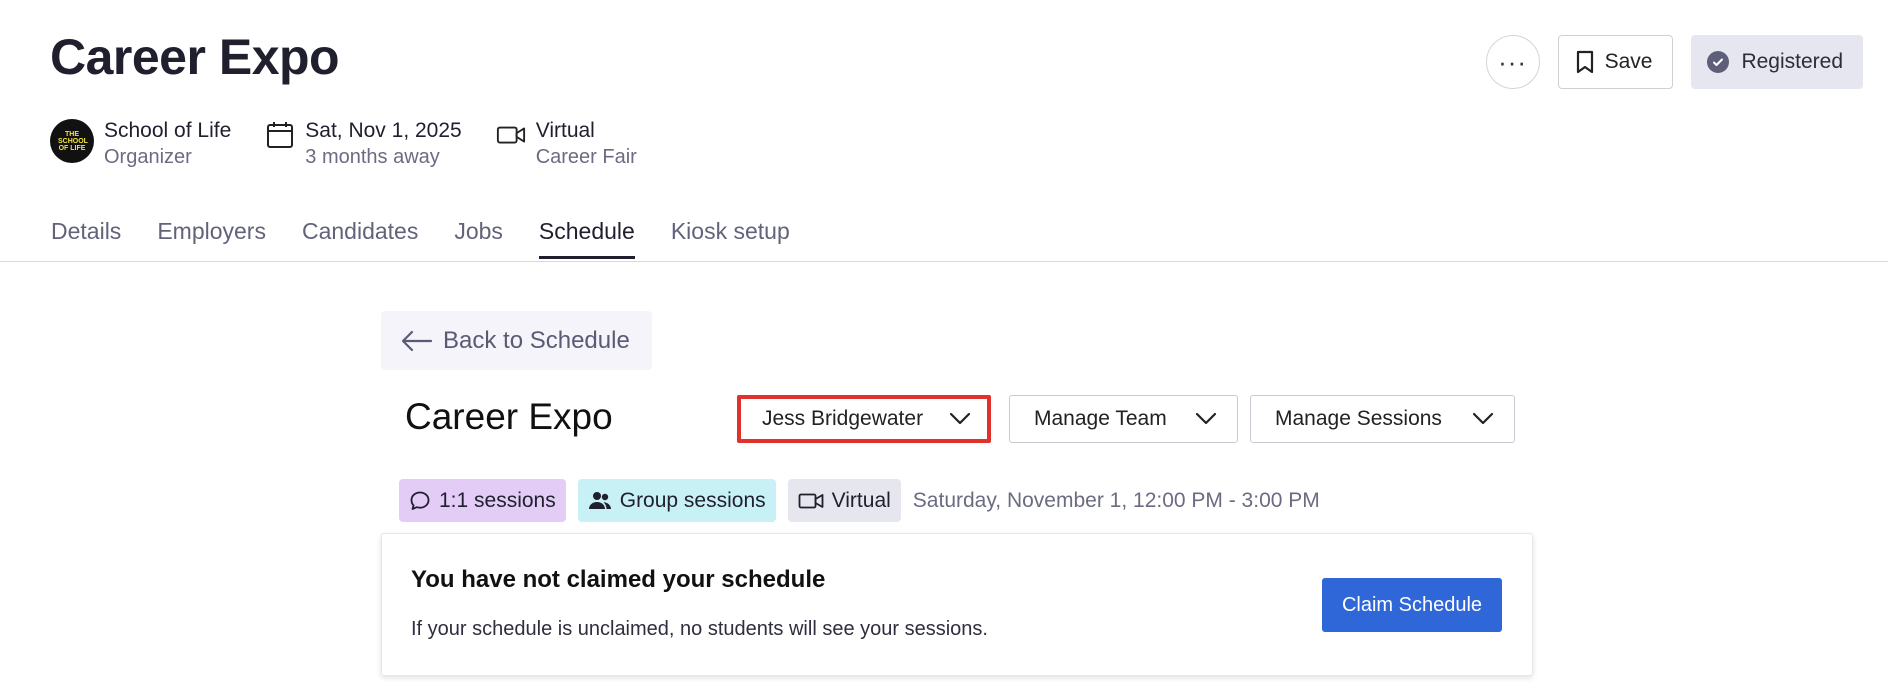 The width and height of the screenshot is (1888, 694). I want to click on more-icon: ···, so click(1513, 62).